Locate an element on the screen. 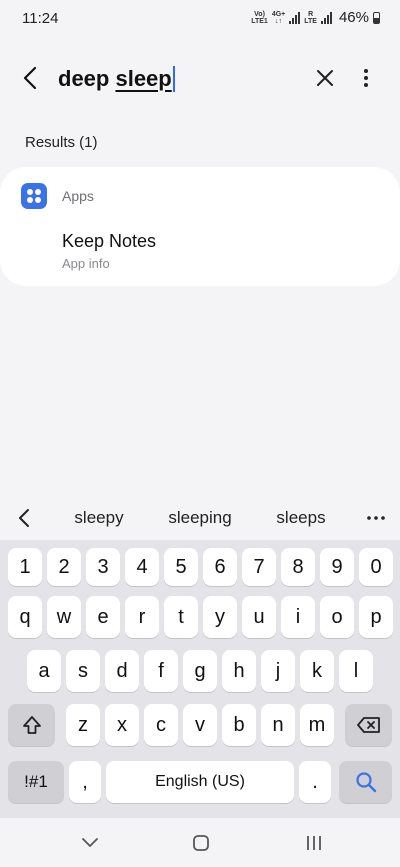  back-arrow-icon is located at coordinates (30, 78).